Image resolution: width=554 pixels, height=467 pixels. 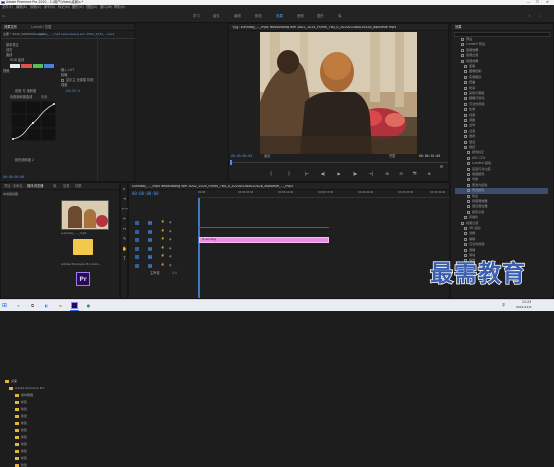 What do you see at coordinates (339, 174) in the screenshot?
I see `play-button: ▶` at bounding box center [339, 174].